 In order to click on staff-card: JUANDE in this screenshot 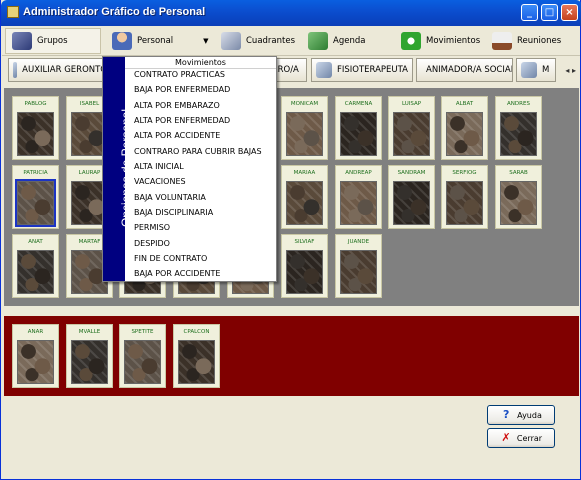, I will do `click(358, 266)`.